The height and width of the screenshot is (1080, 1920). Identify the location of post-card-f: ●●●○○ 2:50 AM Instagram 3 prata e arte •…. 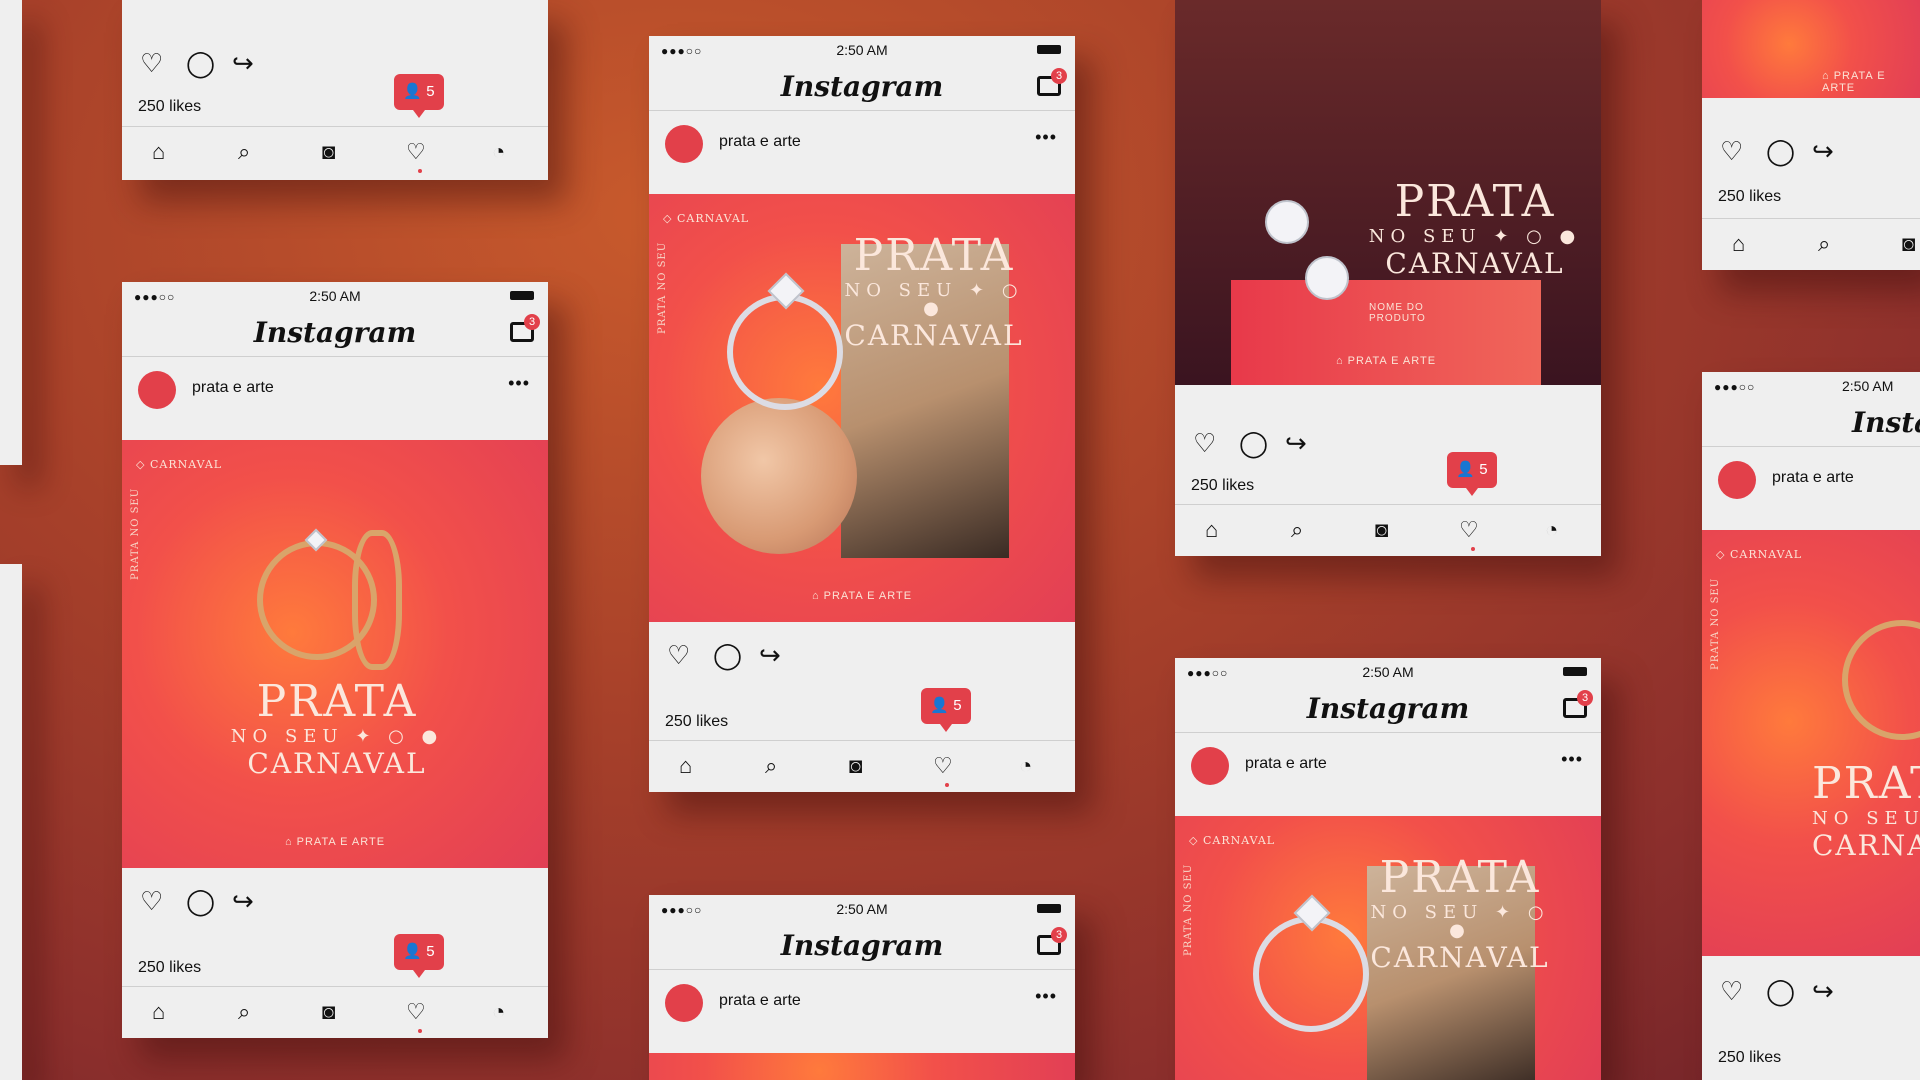
(1388, 869).